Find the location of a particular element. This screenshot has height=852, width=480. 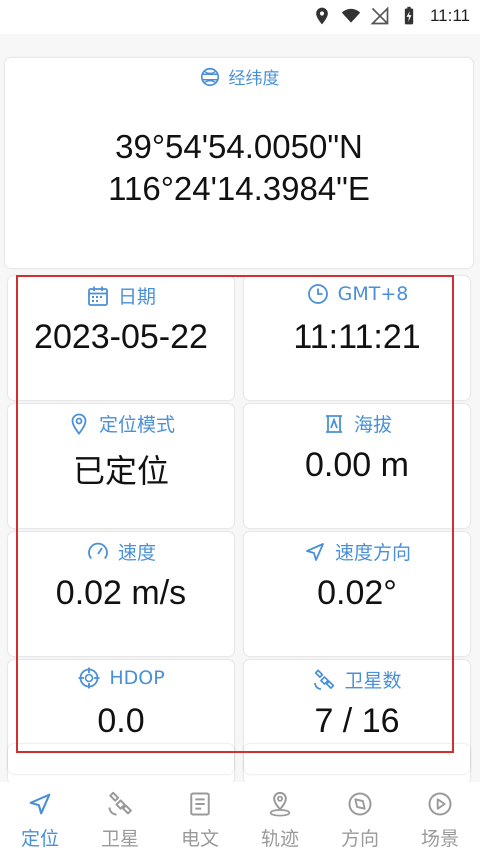

date-value: 2023-05-22 is located at coordinates (121, 337).